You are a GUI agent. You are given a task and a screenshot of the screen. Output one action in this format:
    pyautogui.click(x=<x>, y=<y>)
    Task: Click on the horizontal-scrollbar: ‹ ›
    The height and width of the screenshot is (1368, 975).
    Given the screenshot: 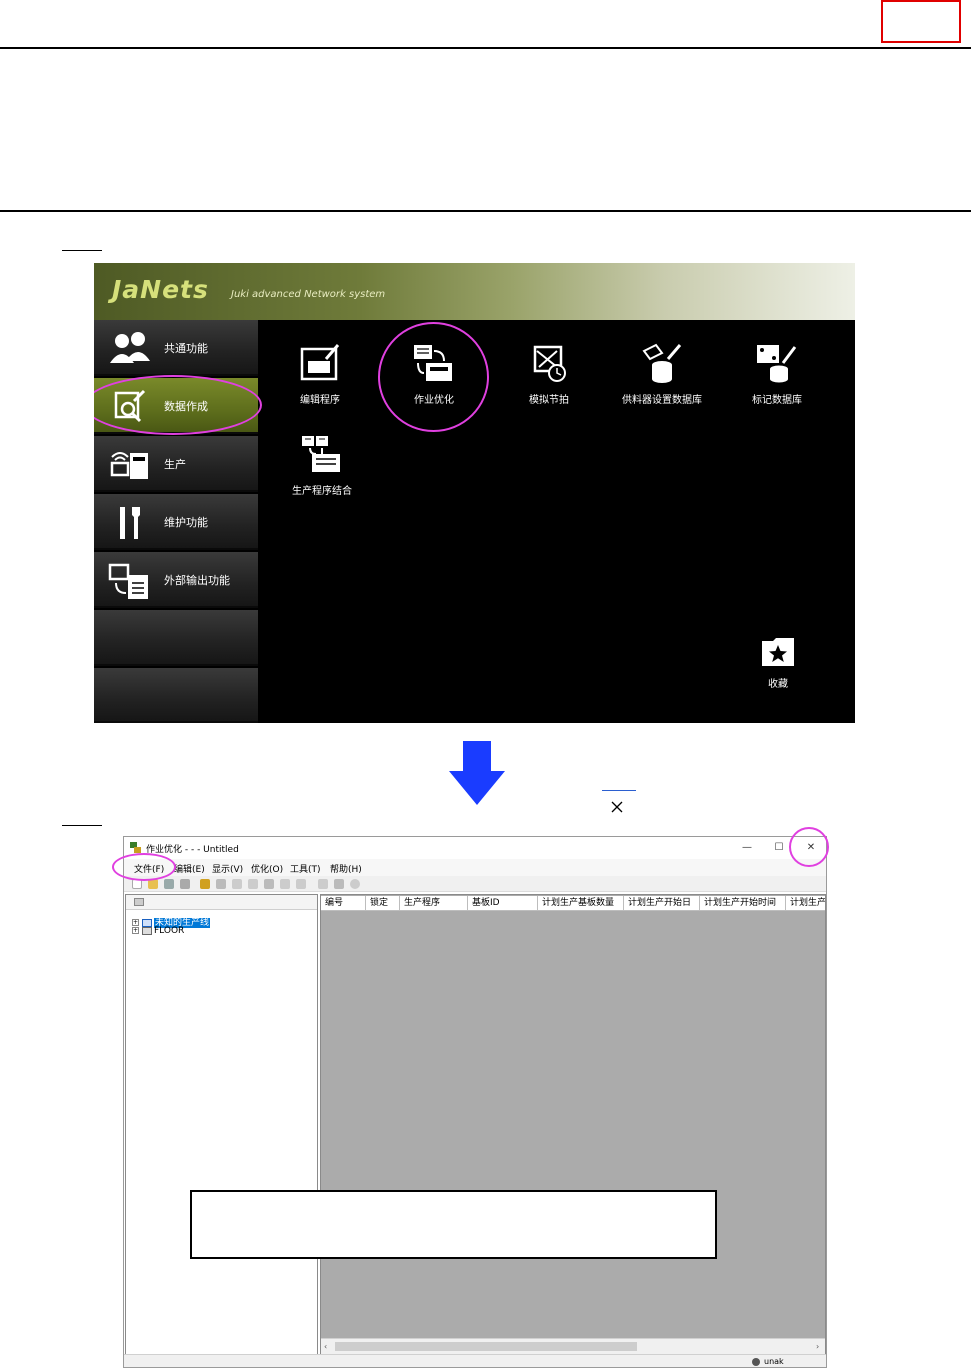 What is the action you would take?
    pyautogui.click(x=573, y=1346)
    